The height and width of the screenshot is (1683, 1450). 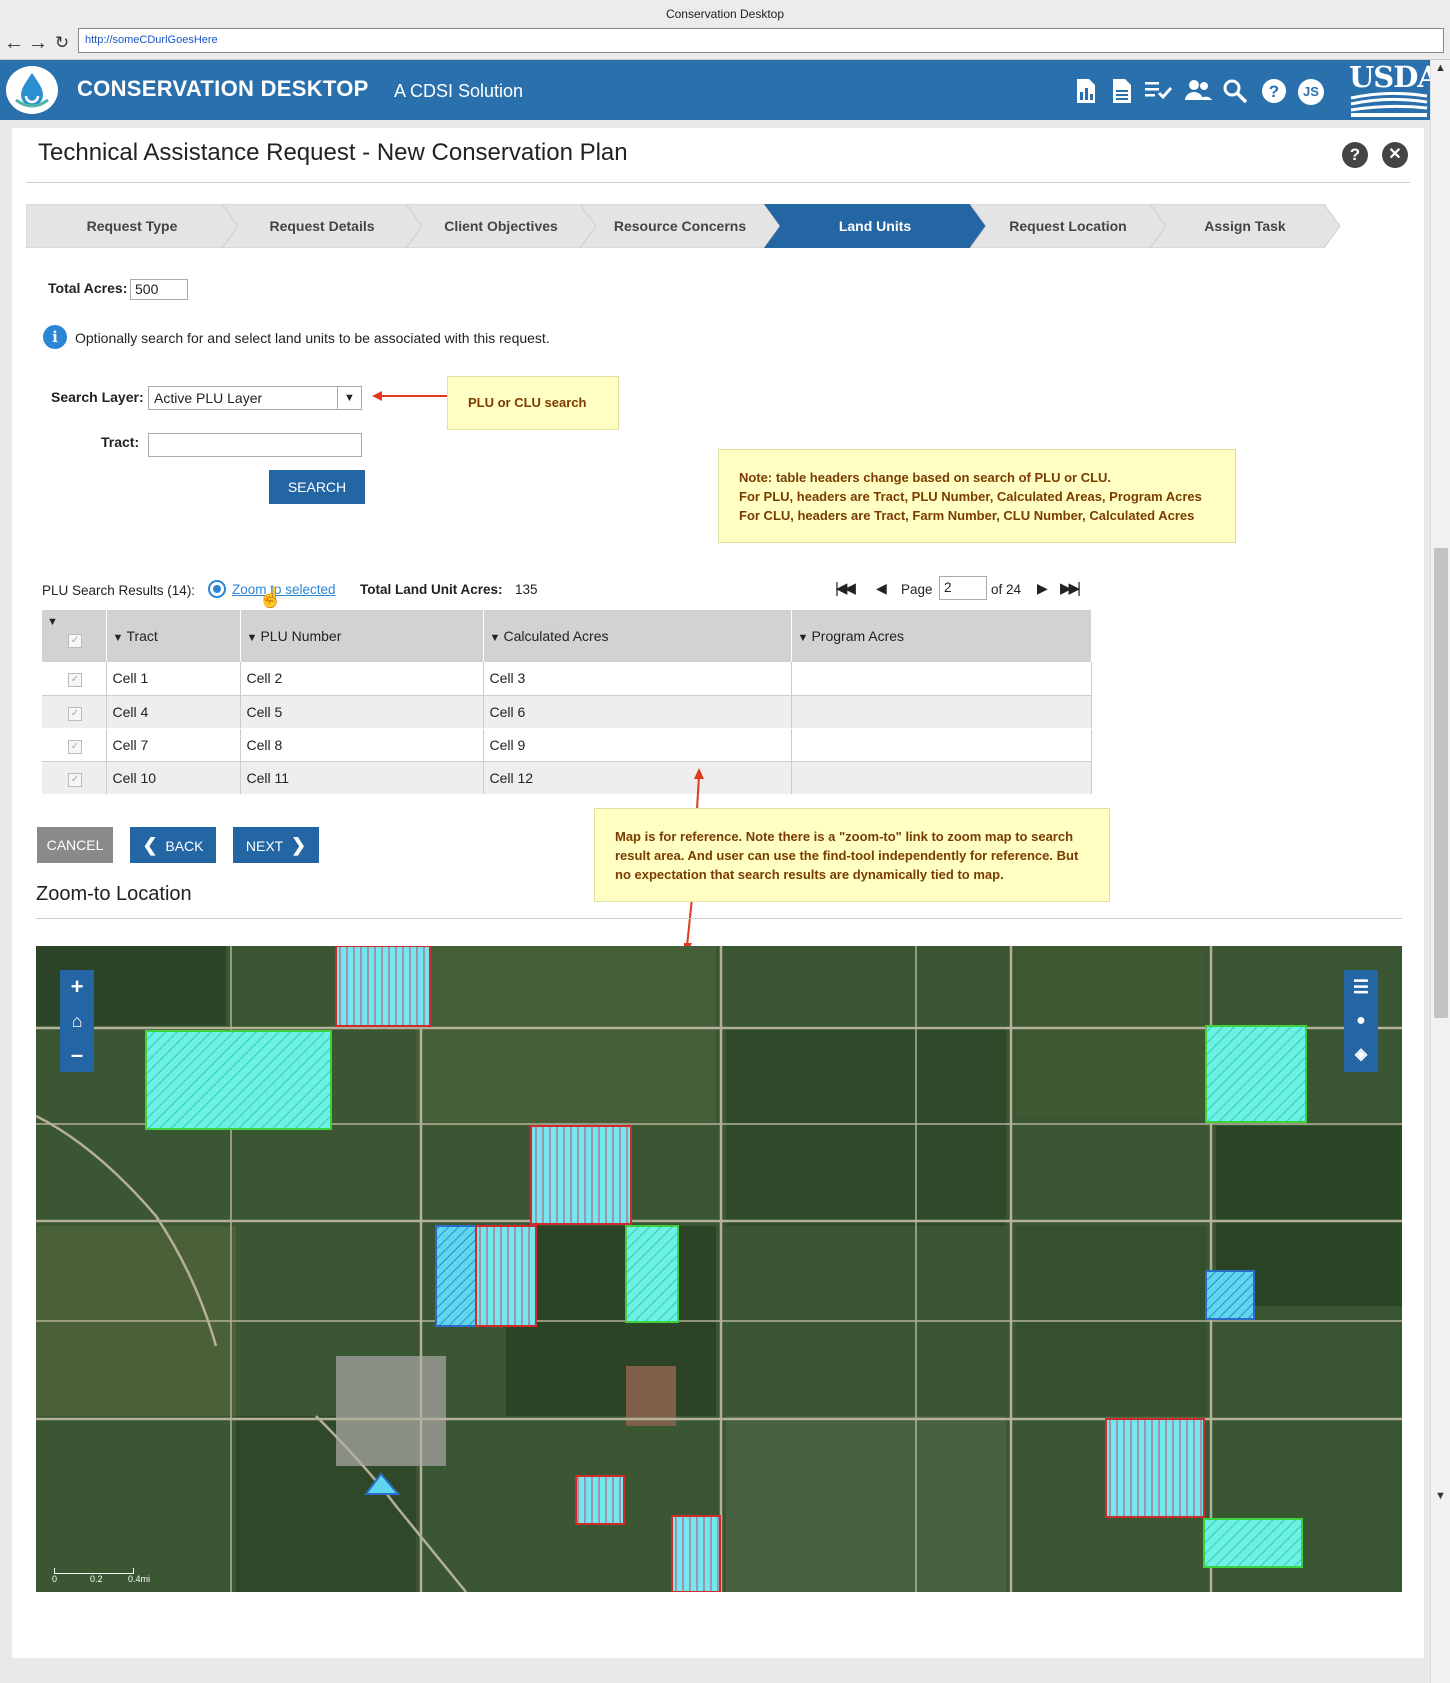 What do you see at coordinates (1158, 92) in the screenshot?
I see `checklist-icon` at bounding box center [1158, 92].